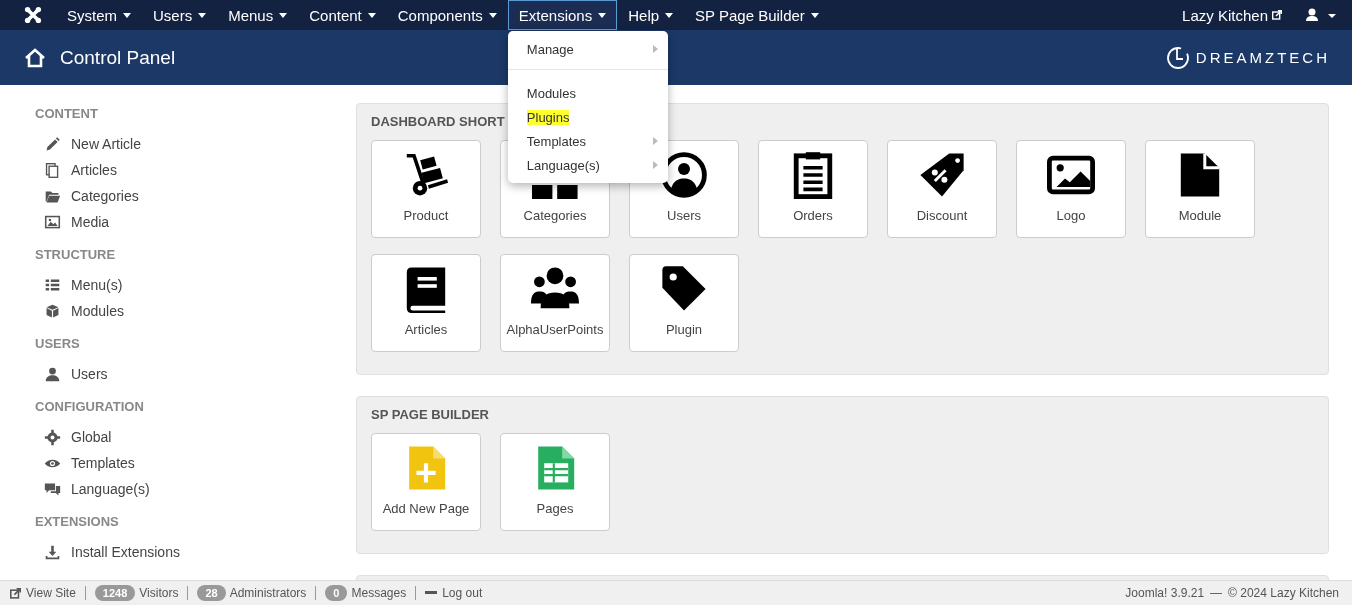 This screenshot has height=605, width=1352. I want to click on panel-title: SP PAGE BUILDER, so click(430, 414).